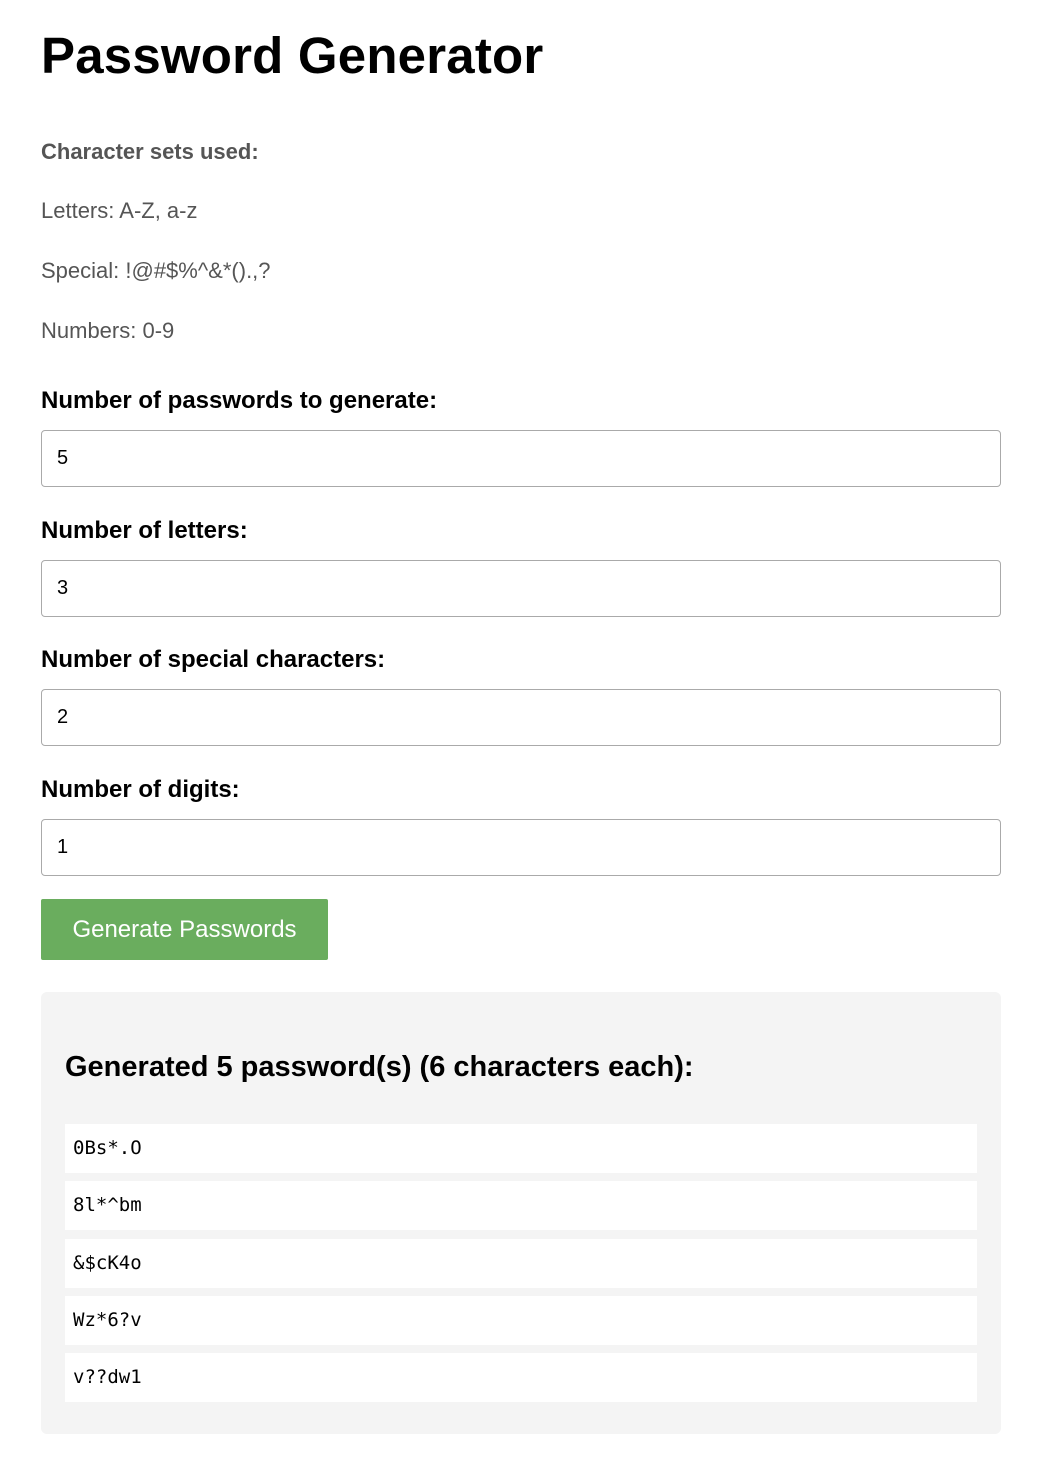 The image size is (1042, 1470). Describe the element at coordinates (108, 330) in the screenshot. I see `charset-numbers: Numbers: 0-9` at that location.